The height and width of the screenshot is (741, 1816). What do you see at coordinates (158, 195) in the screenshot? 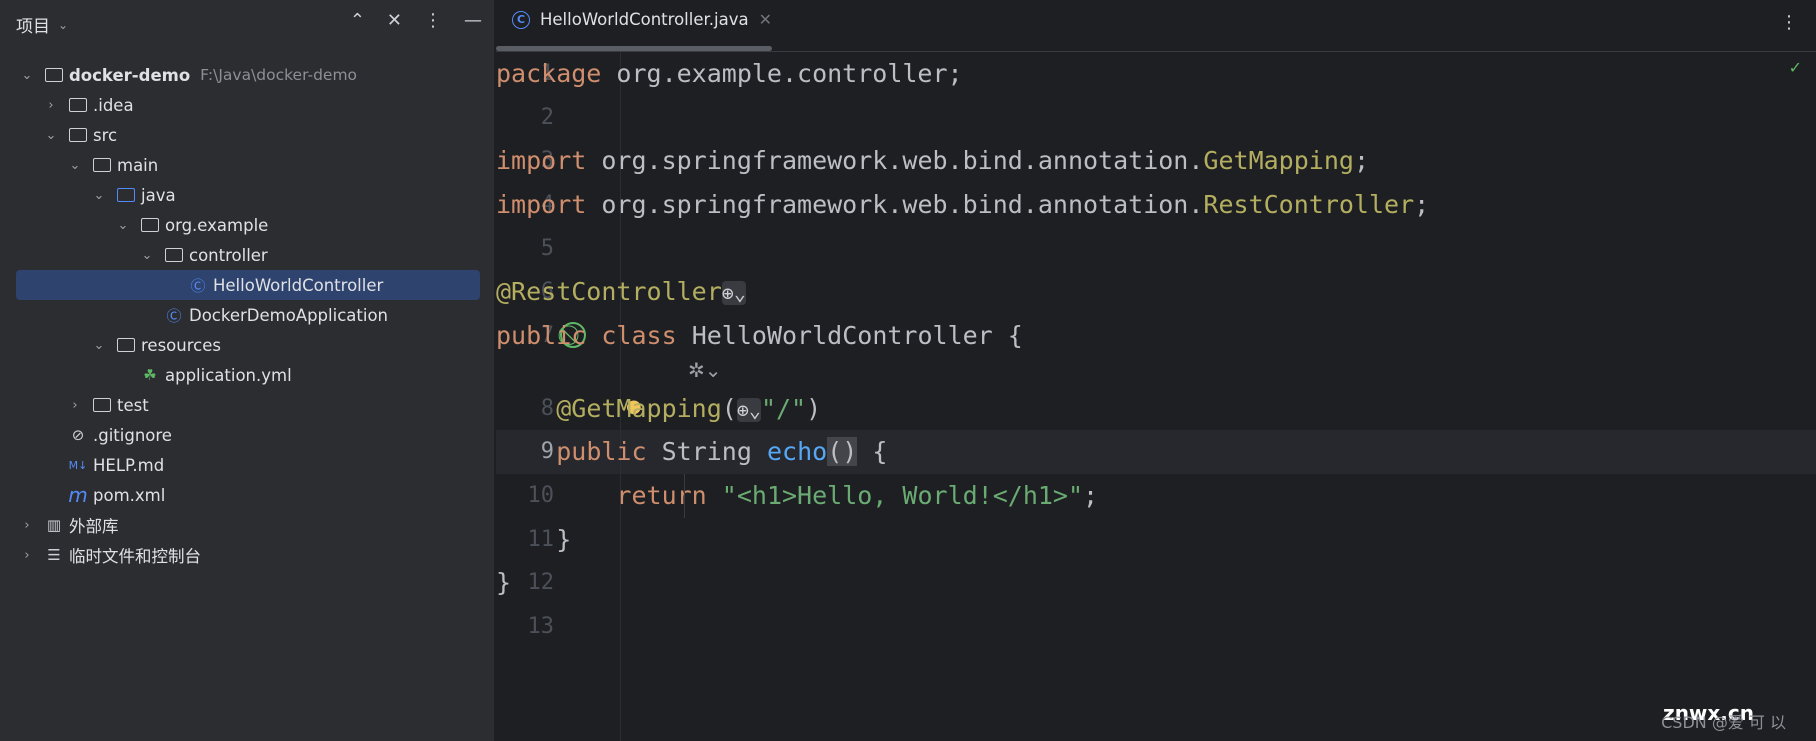
I see `tree-item-label: java` at bounding box center [158, 195].